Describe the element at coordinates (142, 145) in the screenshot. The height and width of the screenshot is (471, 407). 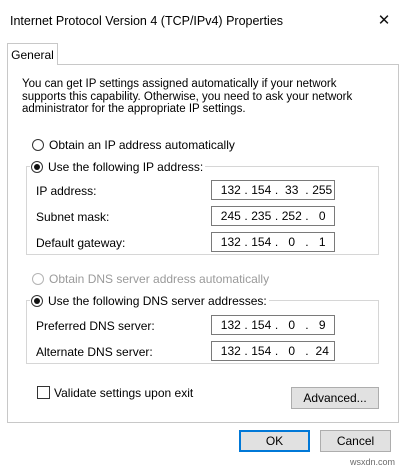
I see `obtain-ip-auto-label: Obtain an IP address automatically` at that location.